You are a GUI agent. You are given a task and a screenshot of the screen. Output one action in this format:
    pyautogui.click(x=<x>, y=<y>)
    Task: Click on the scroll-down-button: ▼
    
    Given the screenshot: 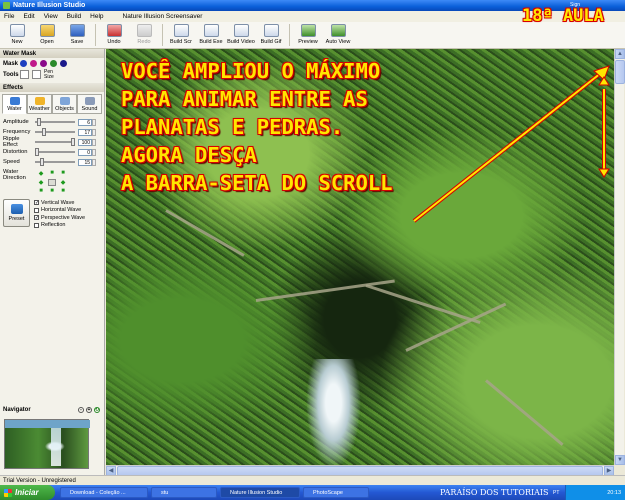 What is the action you would take?
    pyautogui.click(x=620, y=460)
    